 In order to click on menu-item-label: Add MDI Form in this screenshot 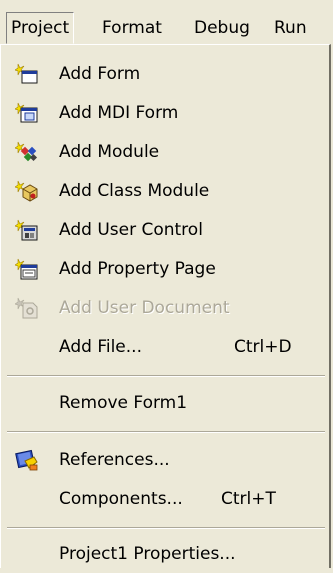, I will do `click(119, 113)`.